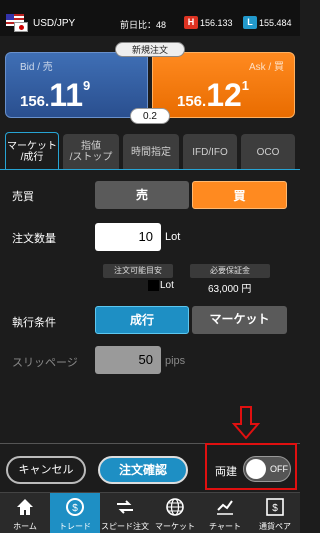  Describe the element at coordinates (143, 25) in the screenshot. I see `day-change: 前日比：48` at that location.